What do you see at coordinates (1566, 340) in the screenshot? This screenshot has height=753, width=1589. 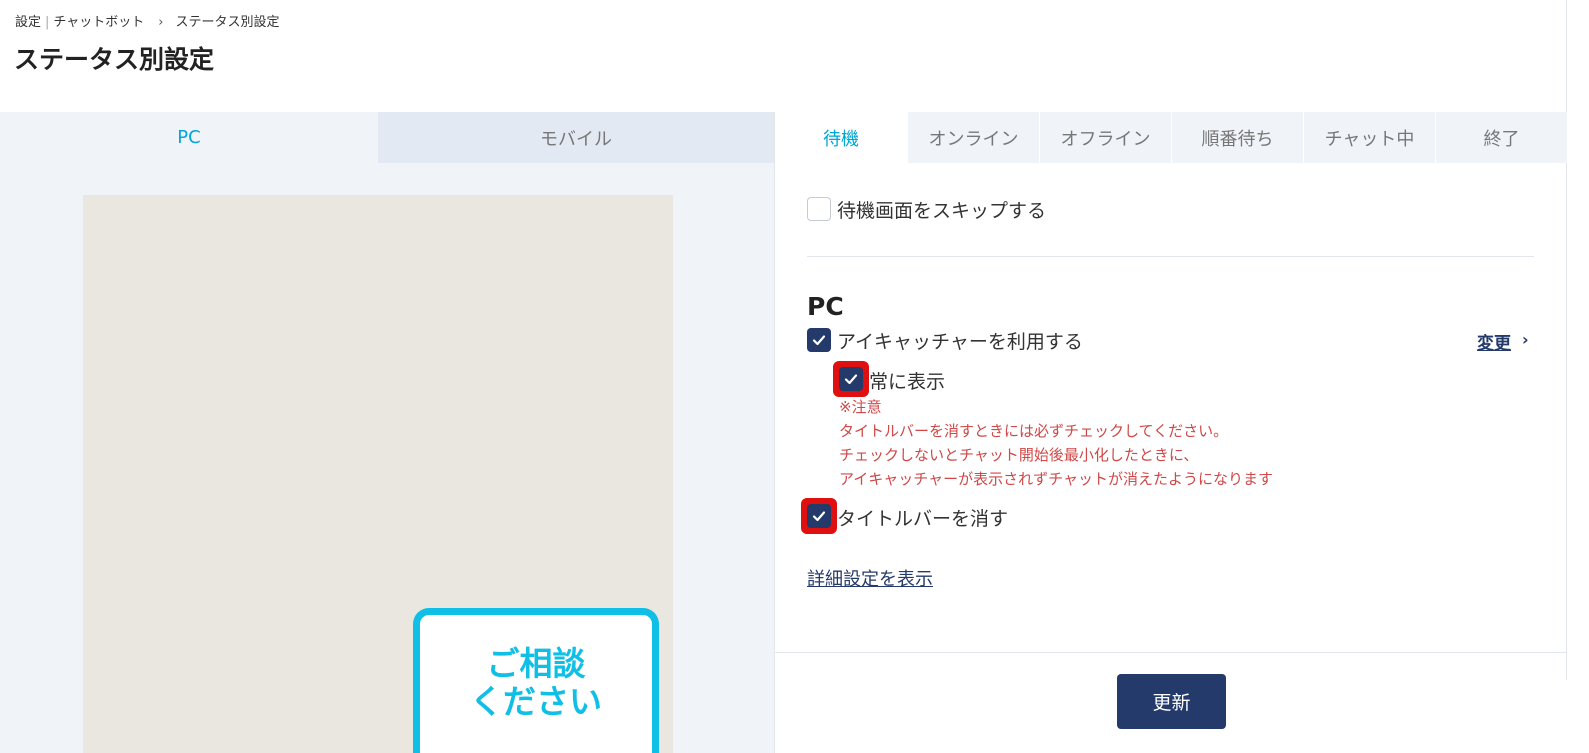 I see `right-edge-border` at bounding box center [1566, 340].